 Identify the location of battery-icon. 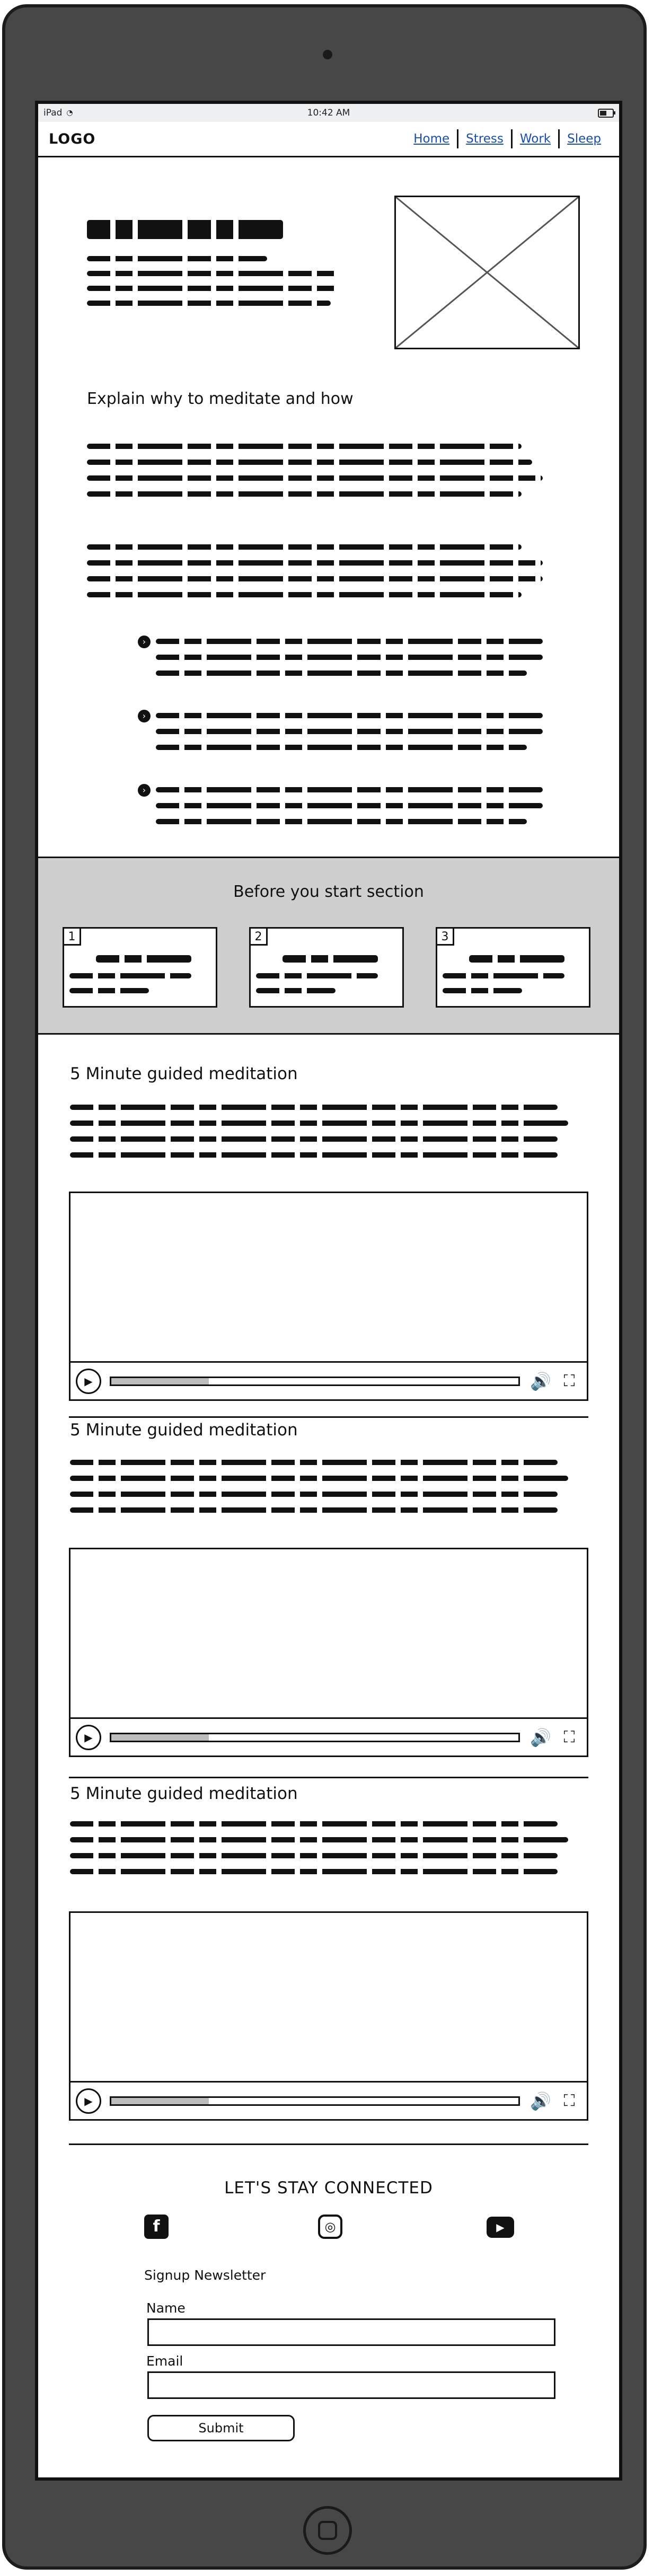
(607, 113).